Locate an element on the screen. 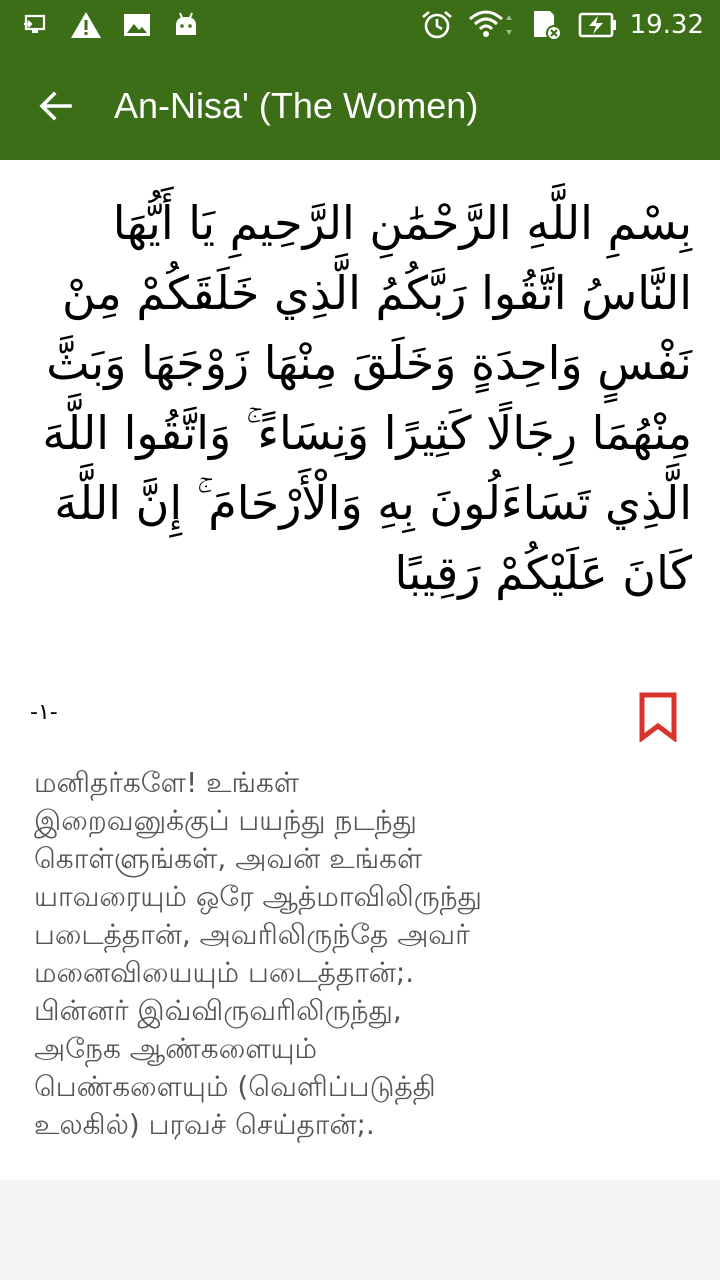  screen-cast-icon is located at coordinates (36, 25).